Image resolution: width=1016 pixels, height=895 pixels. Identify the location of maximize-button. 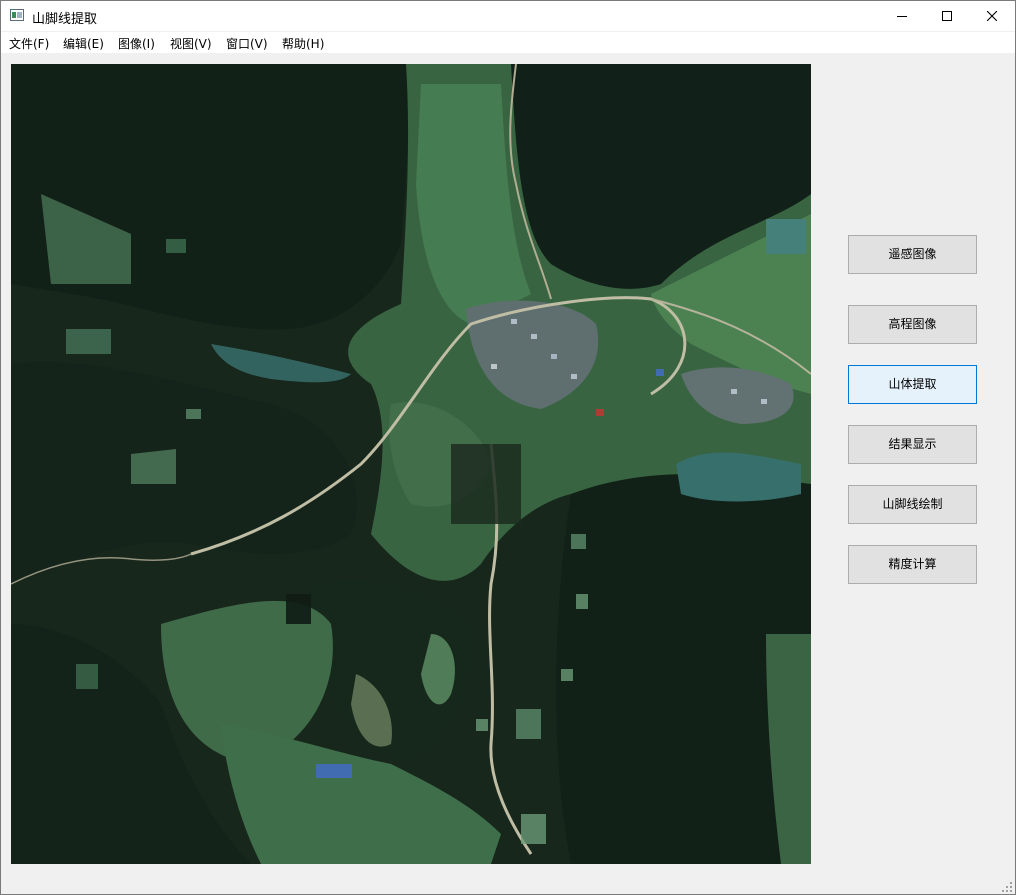
(947, 16).